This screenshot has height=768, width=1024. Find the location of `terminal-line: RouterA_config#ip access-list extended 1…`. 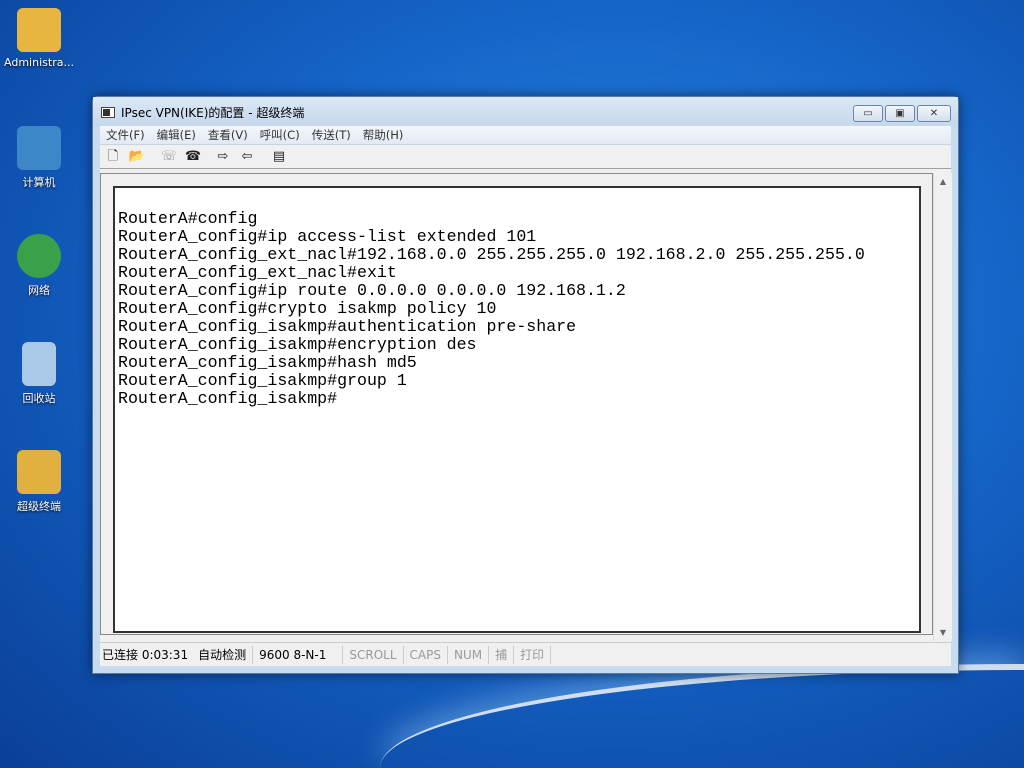

terminal-line: RouterA_config#ip access-list extended 1… is located at coordinates (327, 236).